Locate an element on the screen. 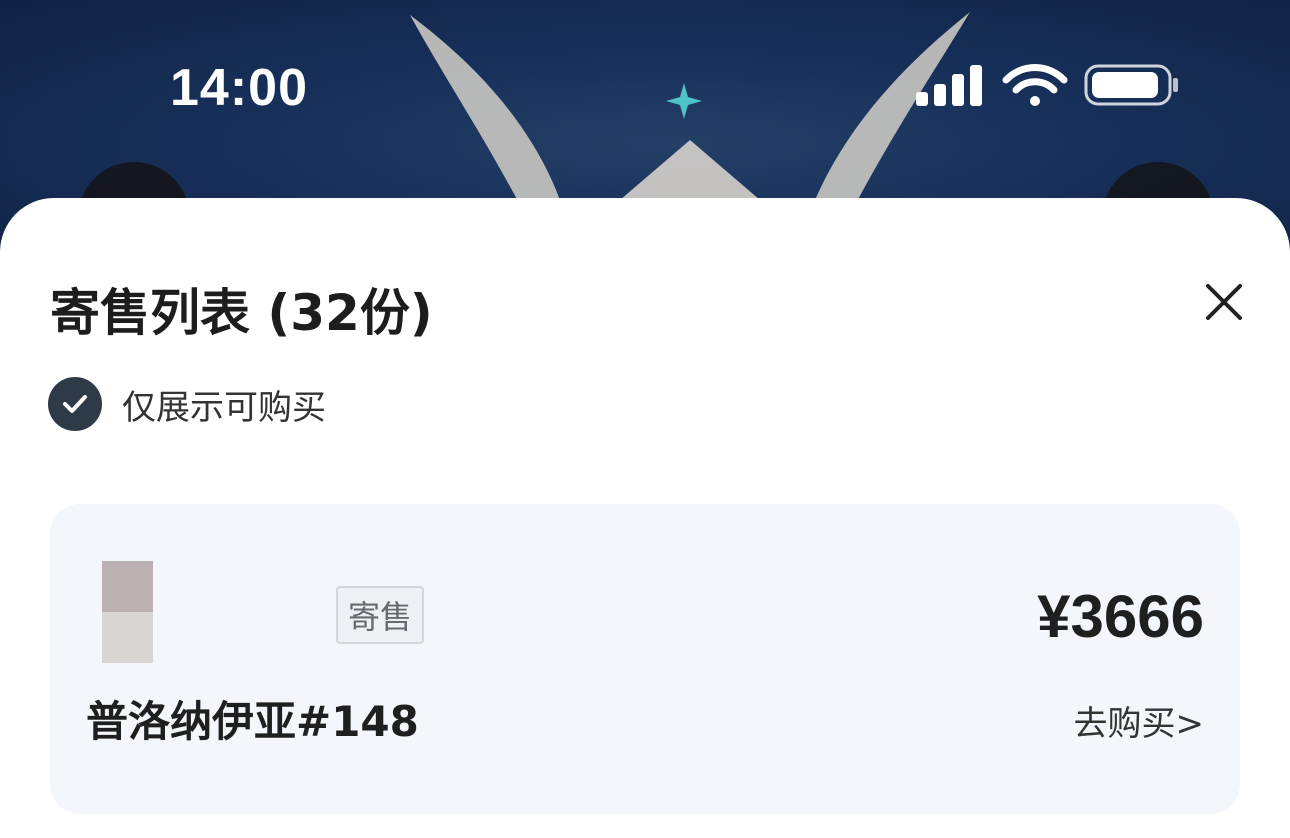 This screenshot has width=1290, height=838. checkbox-checked-icon is located at coordinates (75, 404).